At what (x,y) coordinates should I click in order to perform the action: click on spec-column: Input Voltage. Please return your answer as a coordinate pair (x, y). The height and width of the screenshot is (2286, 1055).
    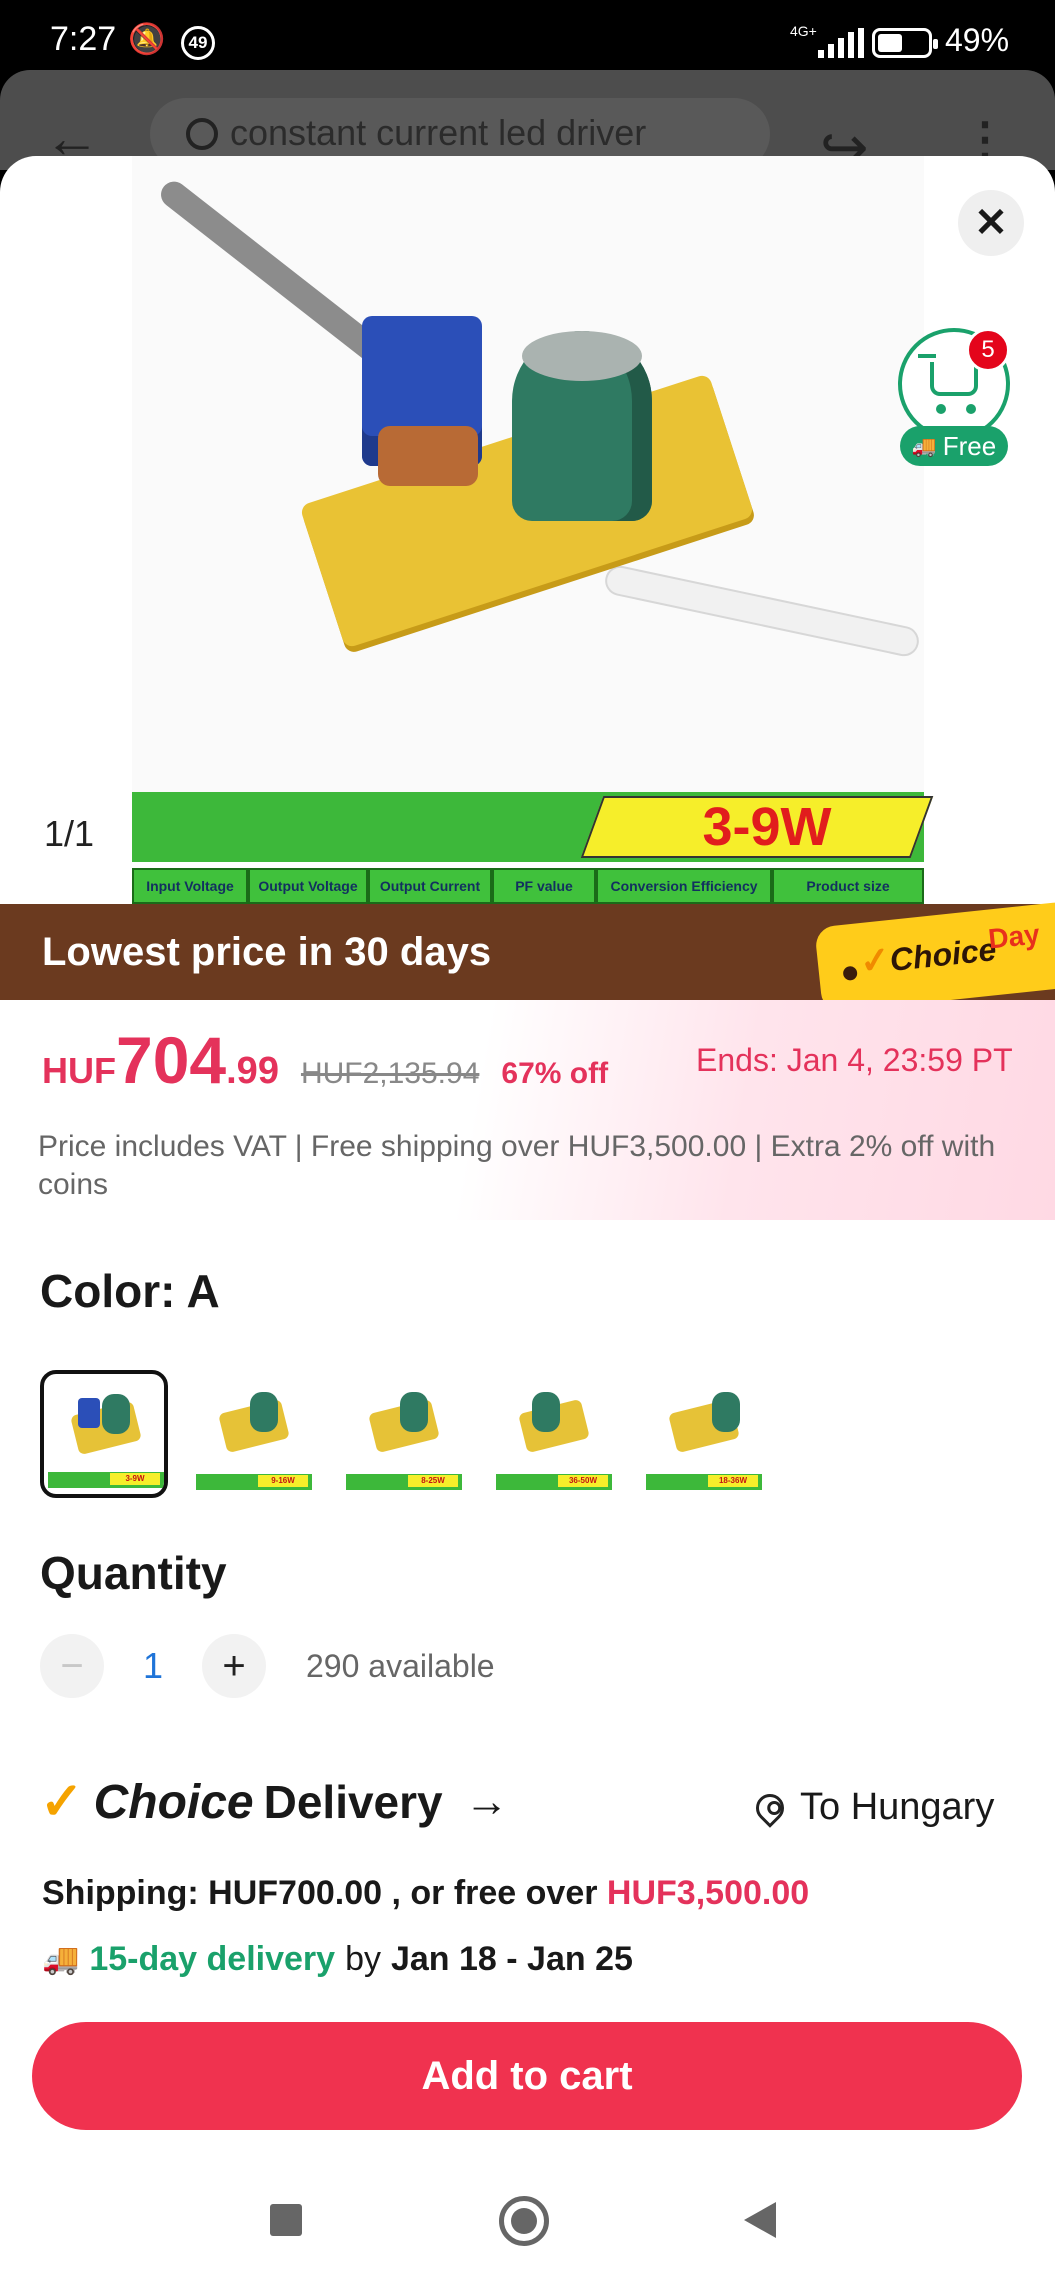
    Looking at the image, I should click on (190, 886).